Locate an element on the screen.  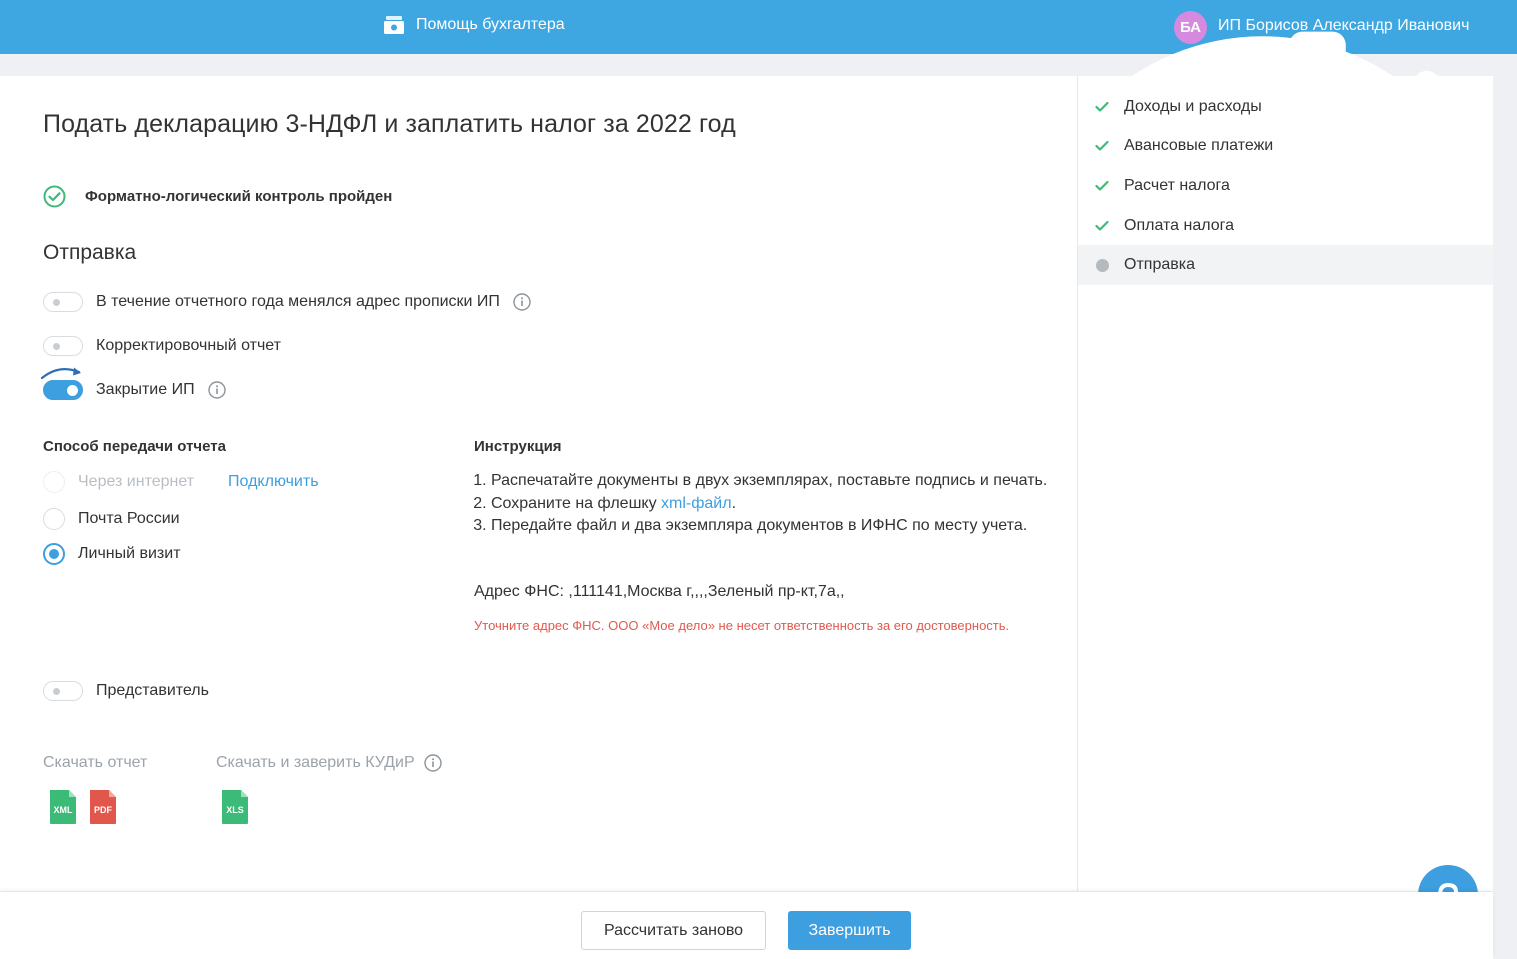
transfer-option-visit: Личный визит is located at coordinates (112, 554).